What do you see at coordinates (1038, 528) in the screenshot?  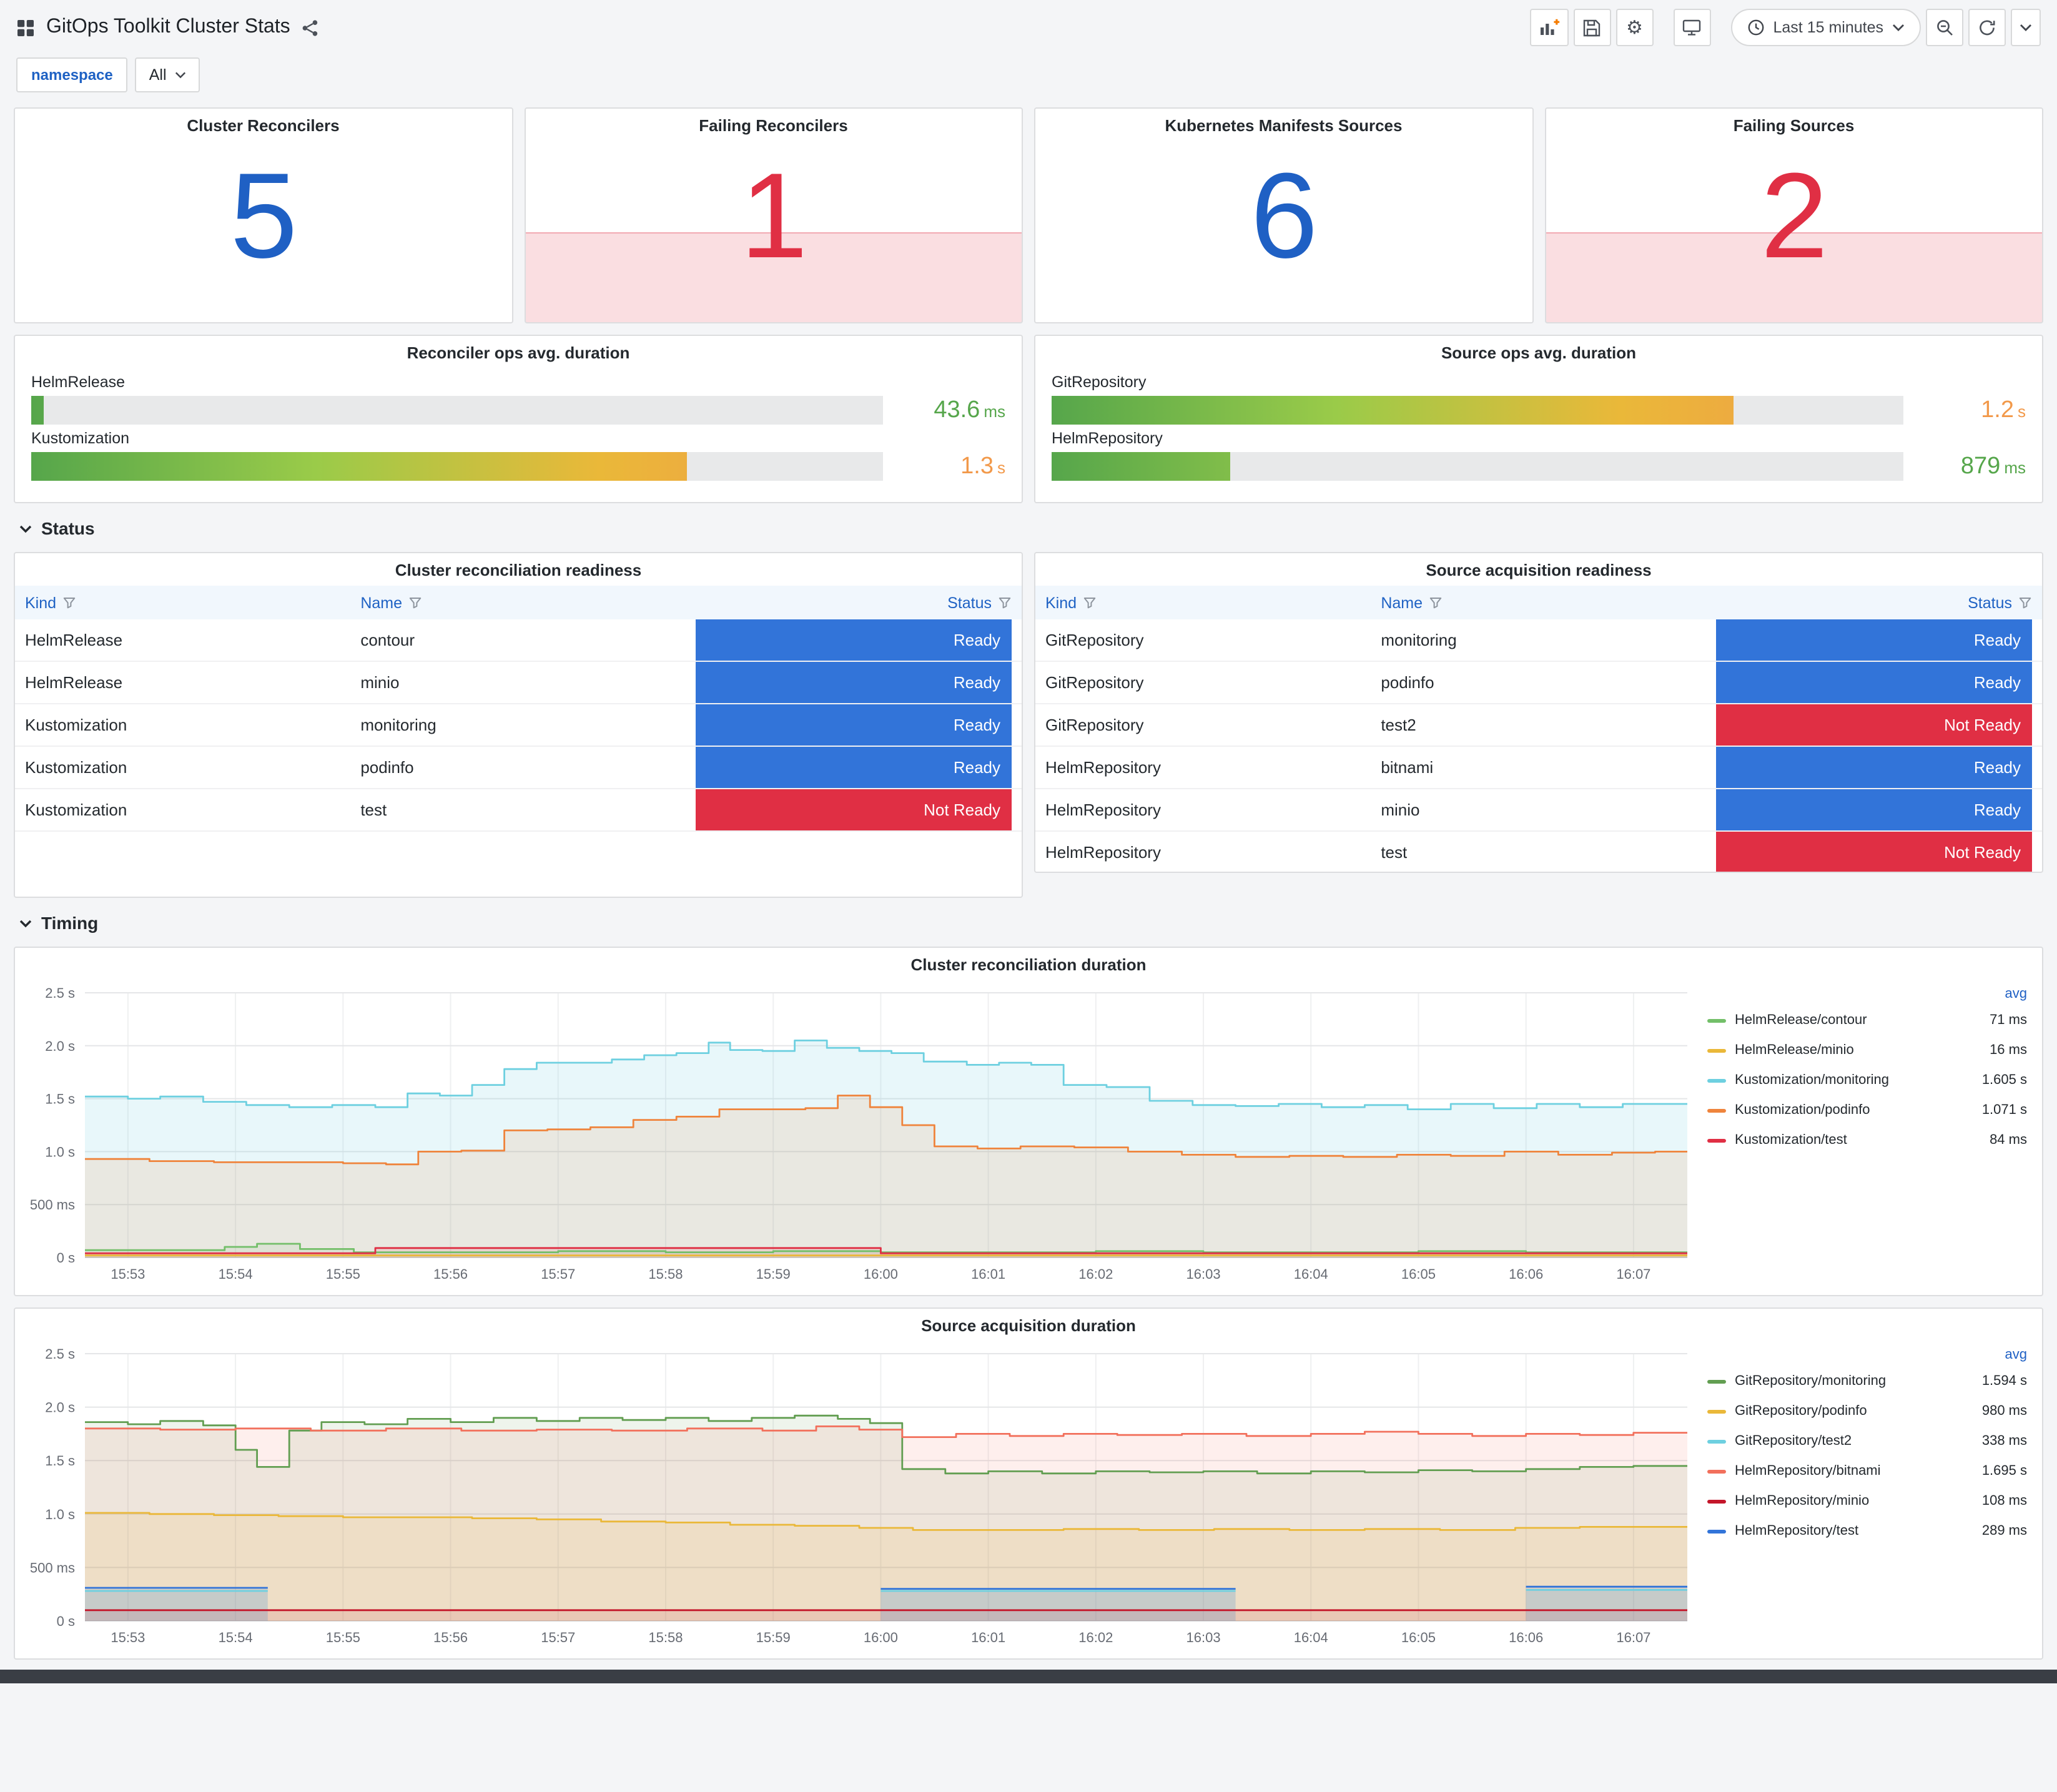 I see `section-status: Status` at bounding box center [1038, 528].